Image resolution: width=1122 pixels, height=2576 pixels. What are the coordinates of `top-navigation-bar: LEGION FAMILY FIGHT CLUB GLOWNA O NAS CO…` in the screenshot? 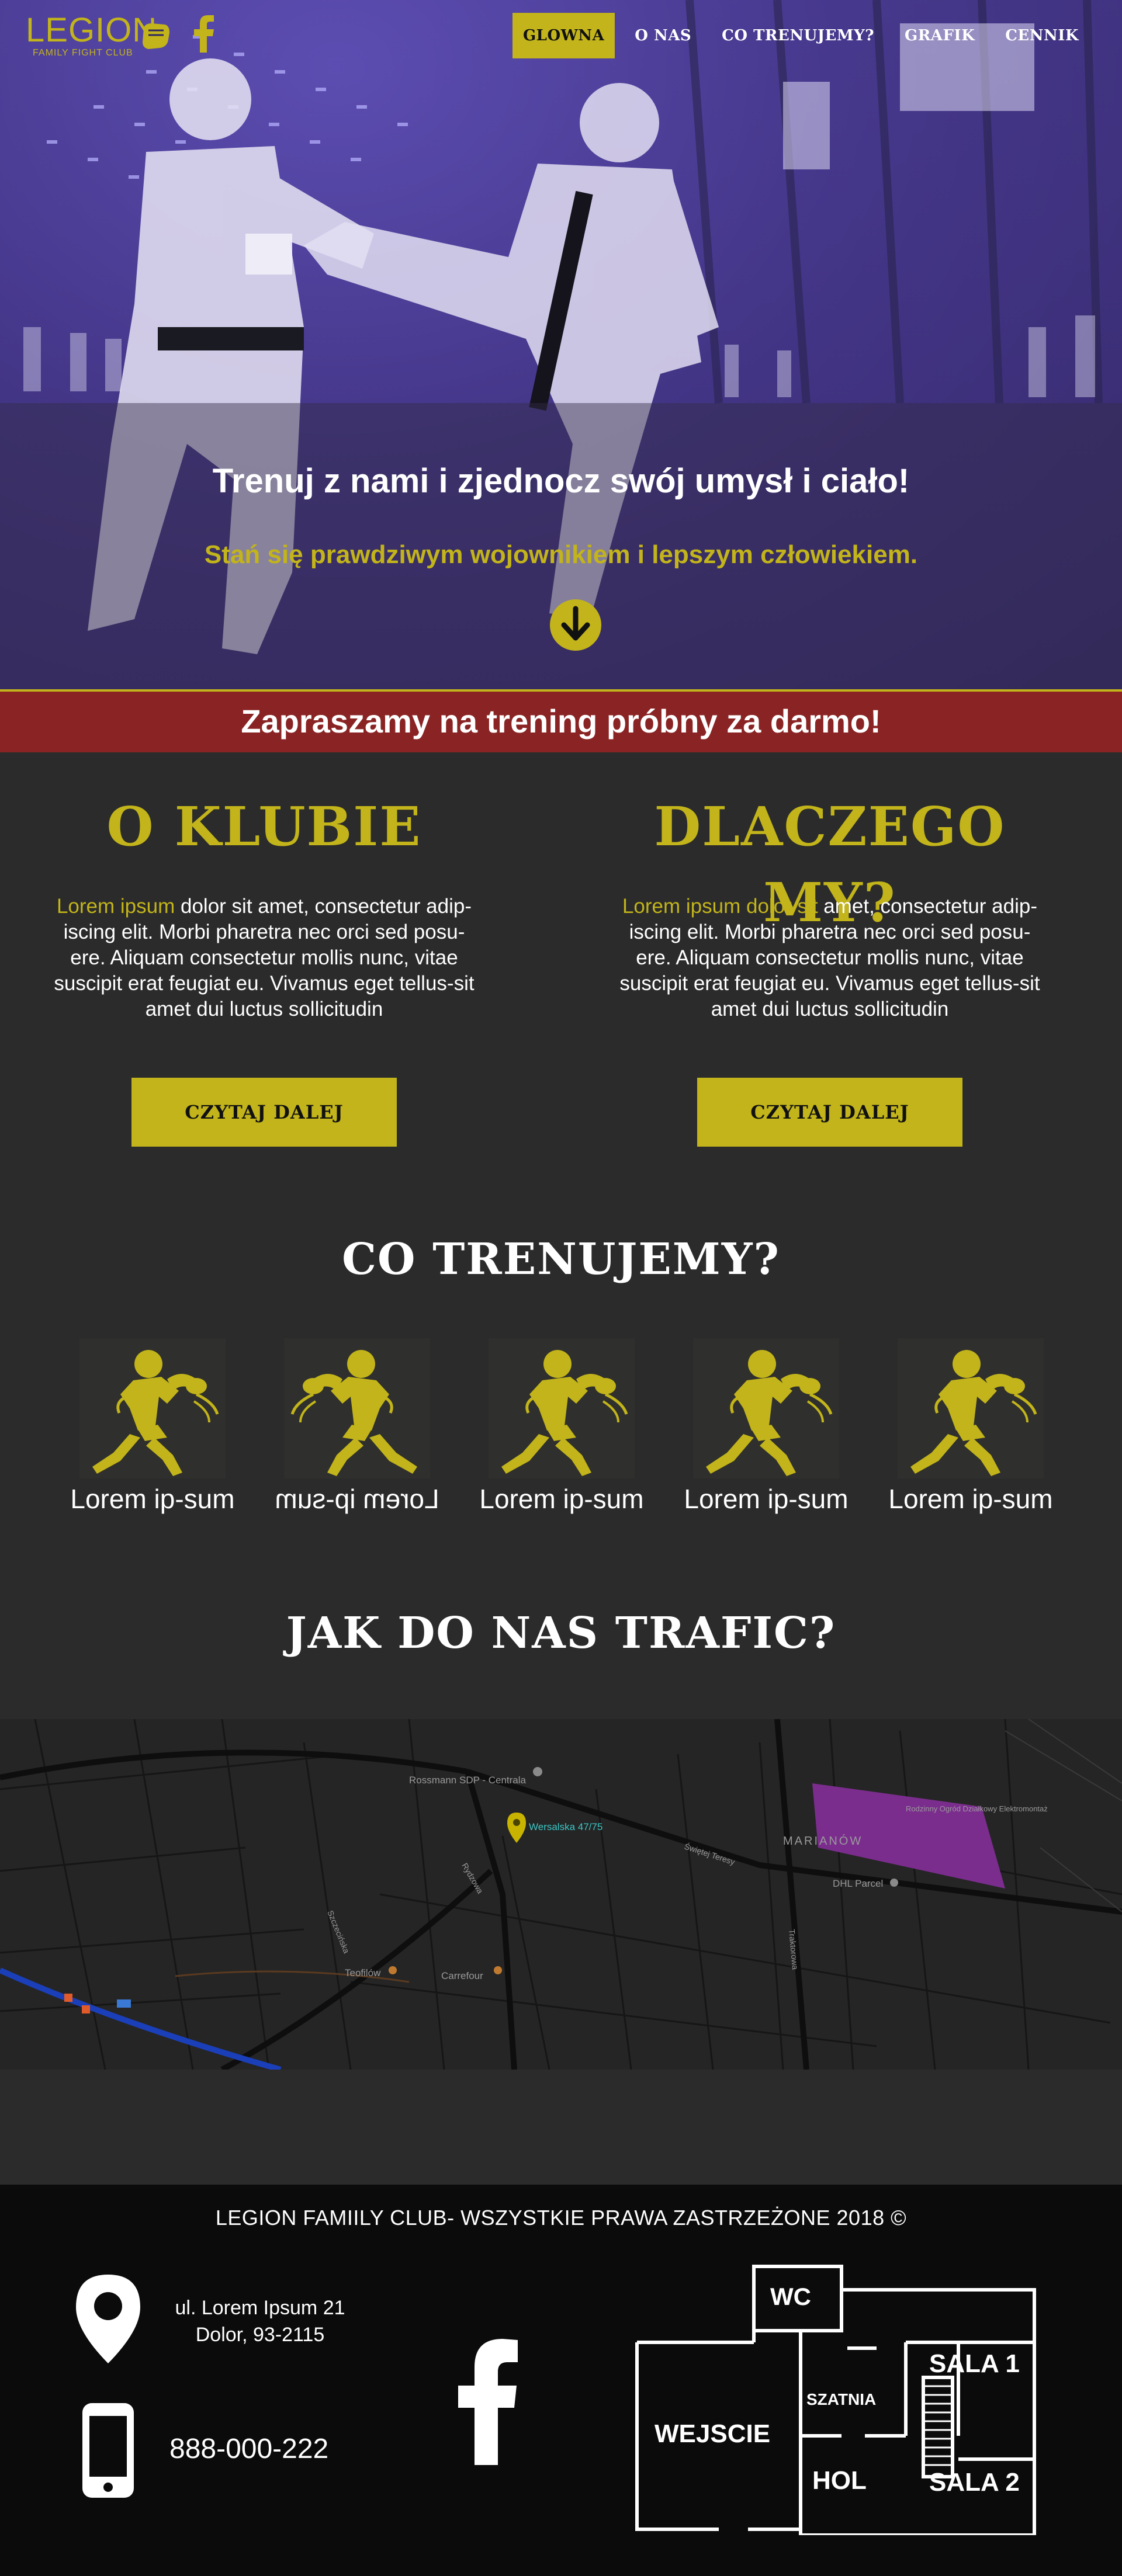 It's located at (561, 35).